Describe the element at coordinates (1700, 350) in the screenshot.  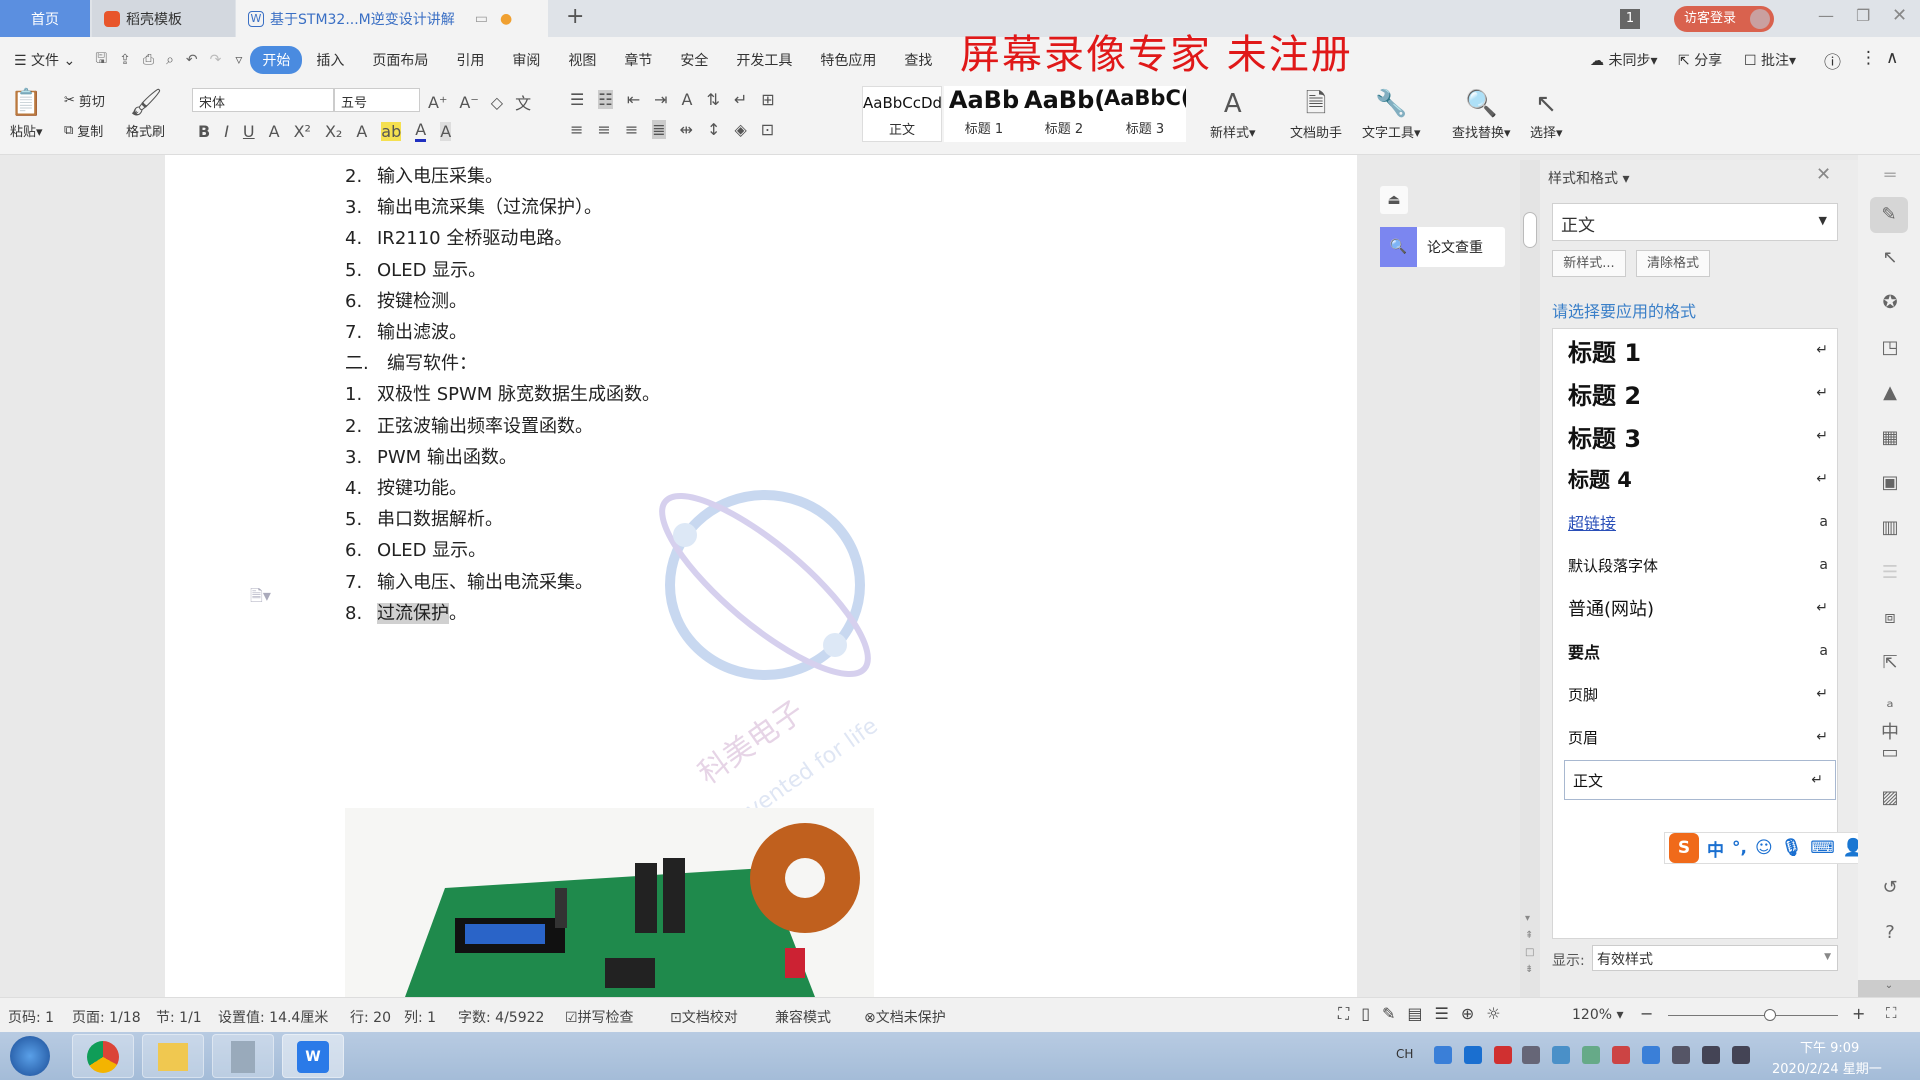
I see `style-list-item: 标题 1 ↵` at that location.